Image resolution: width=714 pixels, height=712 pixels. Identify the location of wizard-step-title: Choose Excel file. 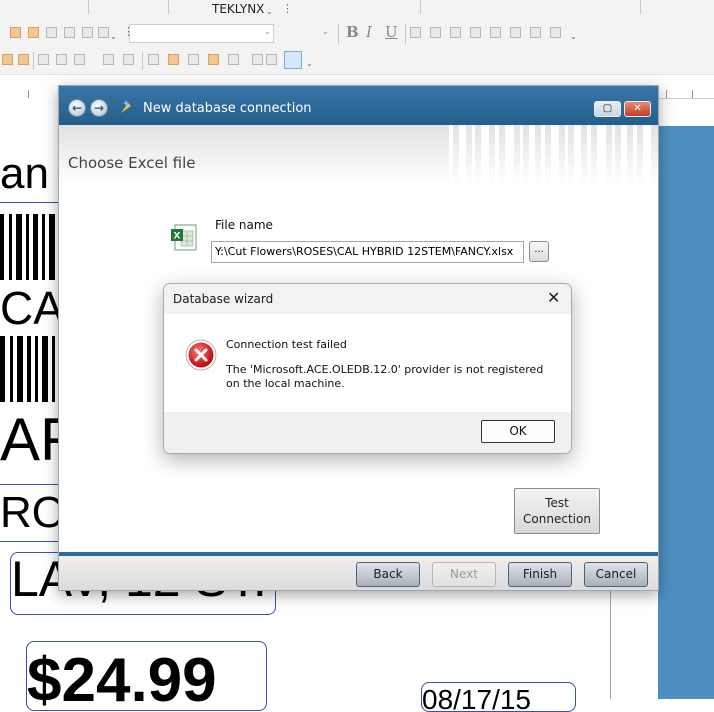
(132, 163).